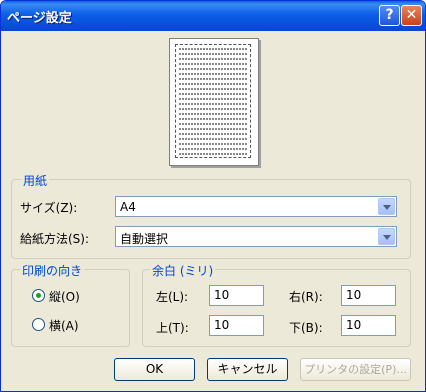  I want to click on right-margin-label: 右(R):, so click(306, 297).